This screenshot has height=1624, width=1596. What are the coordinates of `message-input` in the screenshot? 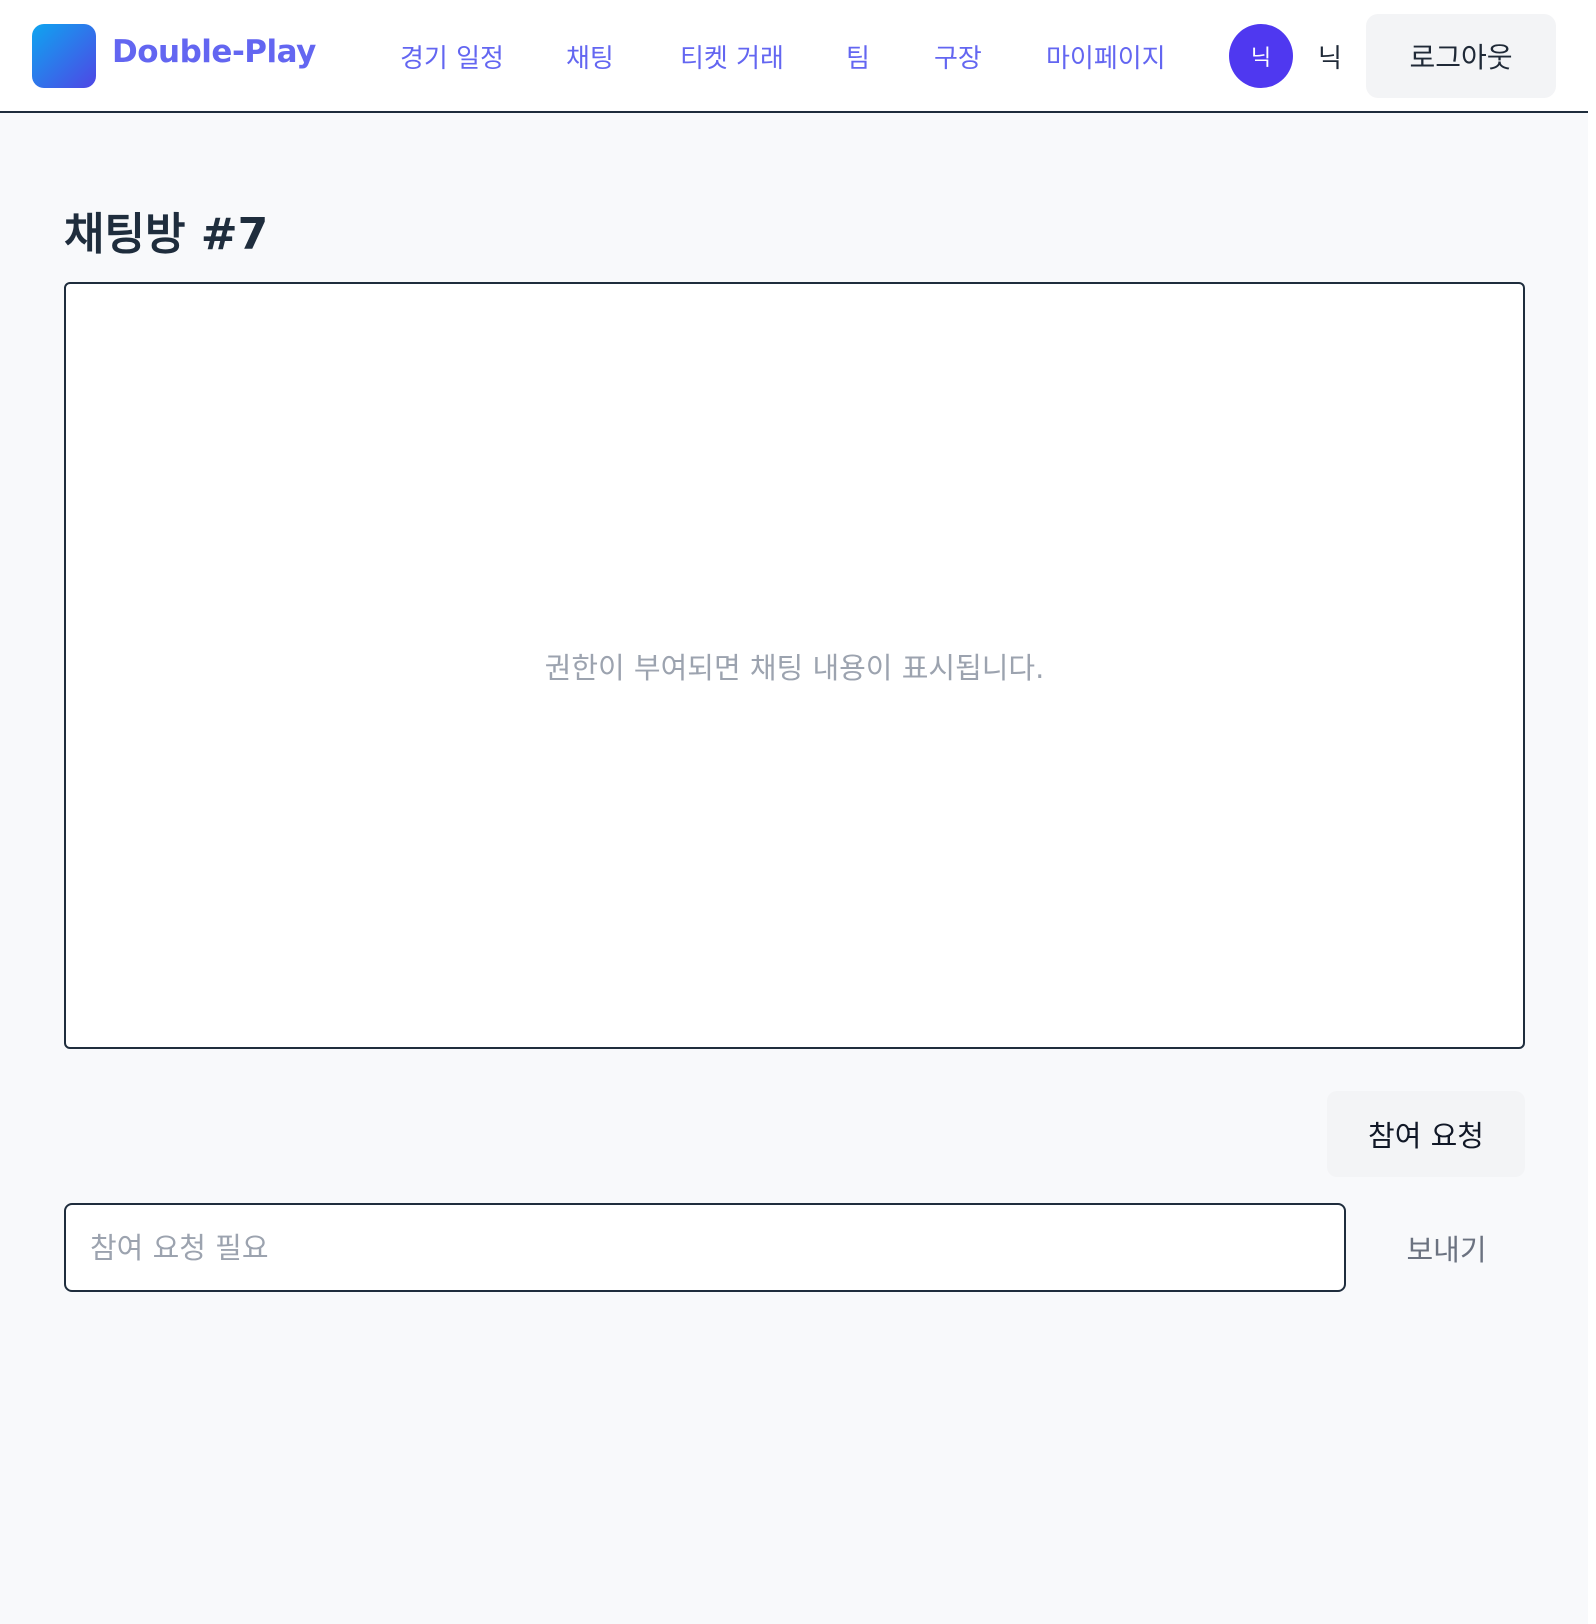 It's located at (705, 1247).